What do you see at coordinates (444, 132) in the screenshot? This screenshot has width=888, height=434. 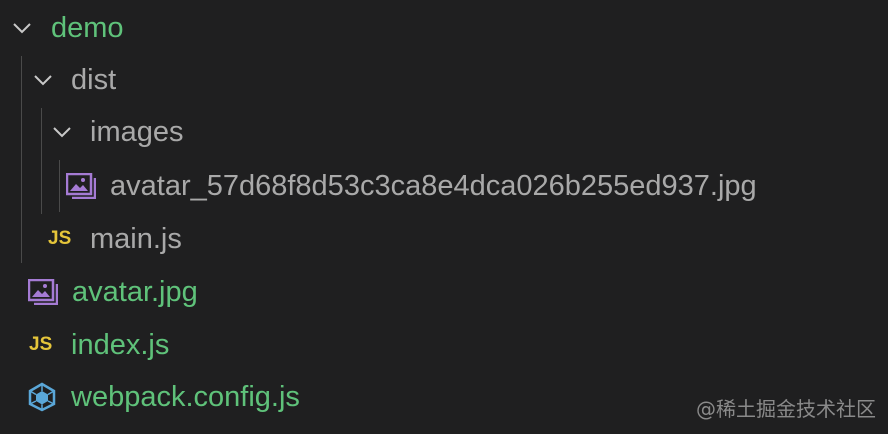 I see `tree-item-images-folder: images` at bounding box center [444, 132].